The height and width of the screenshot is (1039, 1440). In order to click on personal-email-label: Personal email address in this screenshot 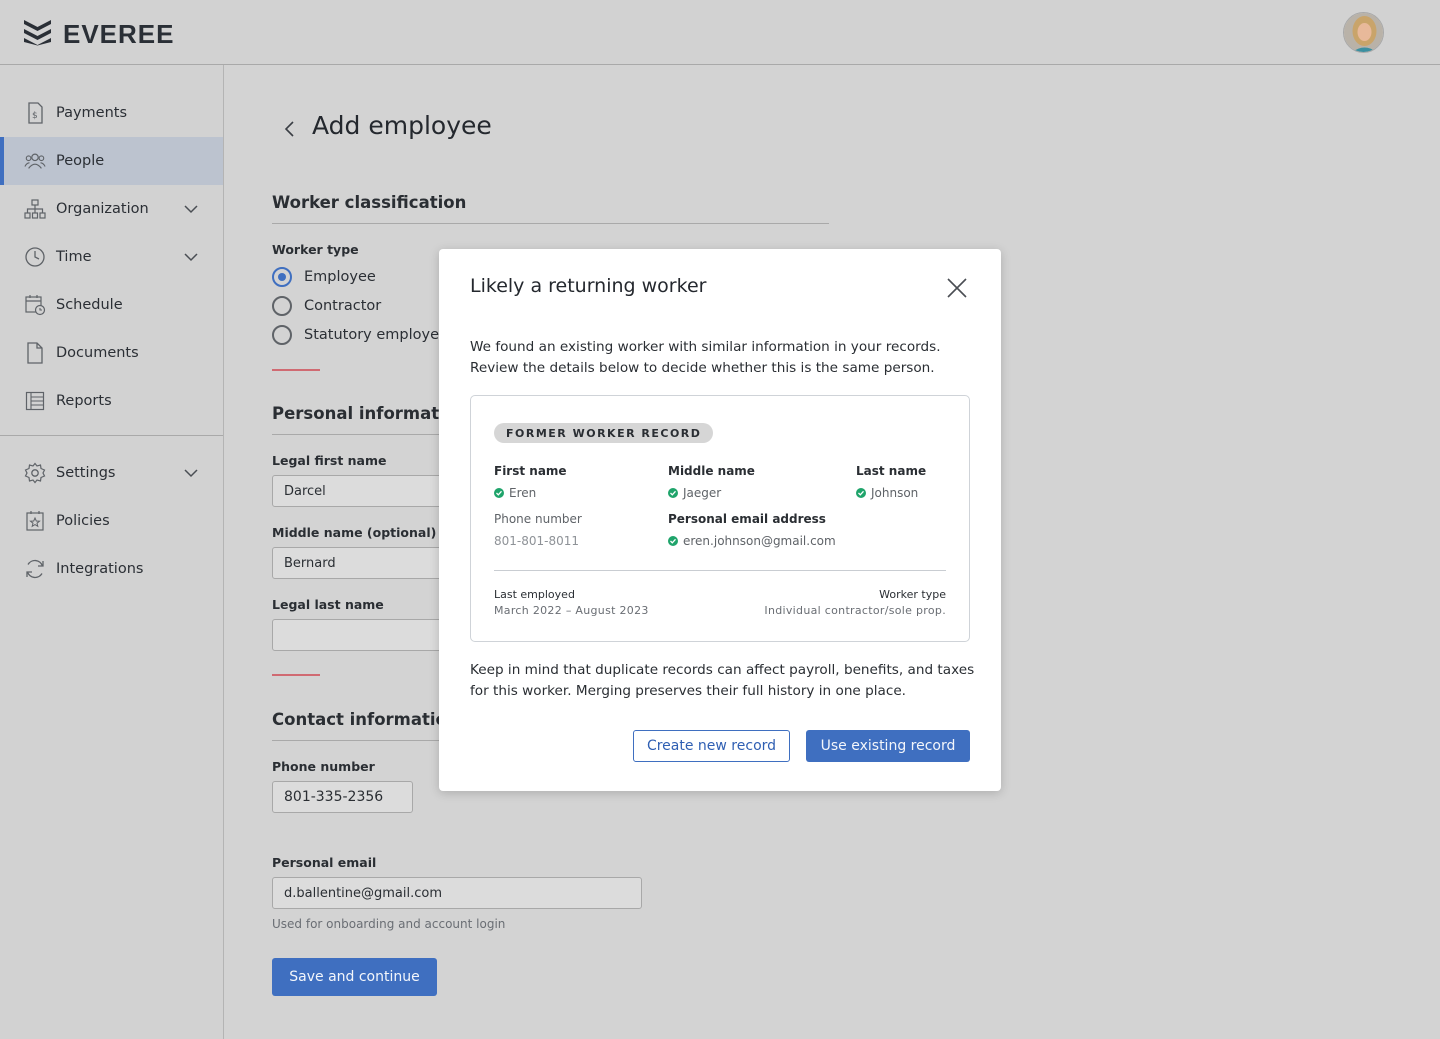, I will do `click(747, 519)`.